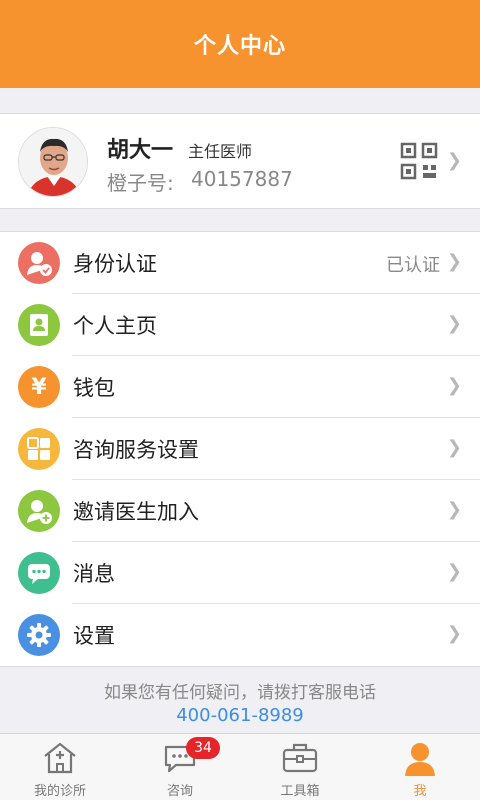 This screenshot has height=800, width=480. I want to click on gear-icon, so click(39, 635).